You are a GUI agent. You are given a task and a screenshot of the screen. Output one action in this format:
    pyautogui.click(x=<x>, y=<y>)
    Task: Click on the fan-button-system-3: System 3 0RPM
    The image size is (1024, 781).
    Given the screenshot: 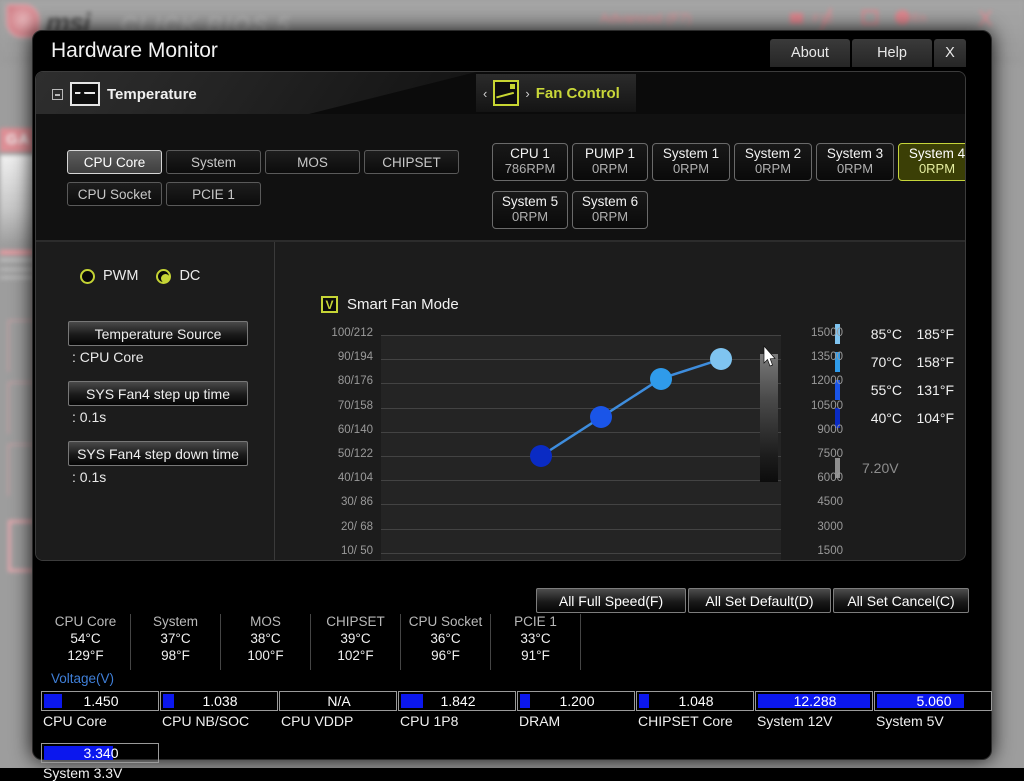 What is the action you would take?
    pyautogui.click(x=855, y=162)
    